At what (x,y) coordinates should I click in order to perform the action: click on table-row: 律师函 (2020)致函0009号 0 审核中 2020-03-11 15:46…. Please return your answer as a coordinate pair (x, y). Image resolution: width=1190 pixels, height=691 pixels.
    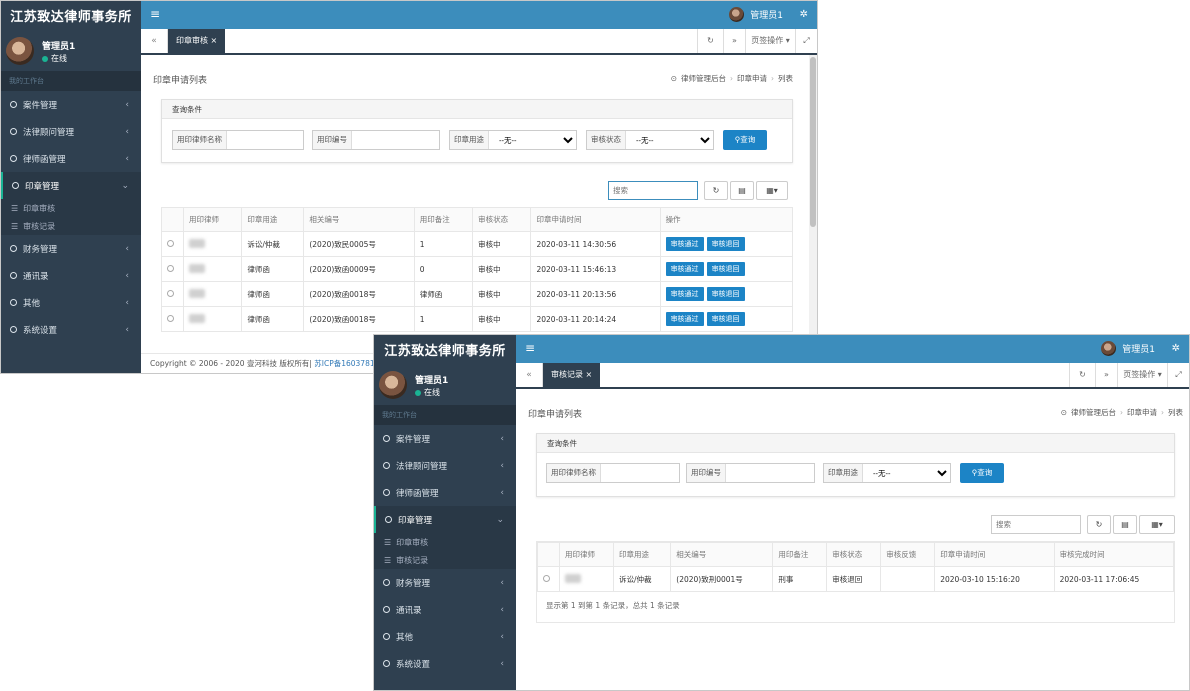
    Looking at the image, I should click on (477, 269).